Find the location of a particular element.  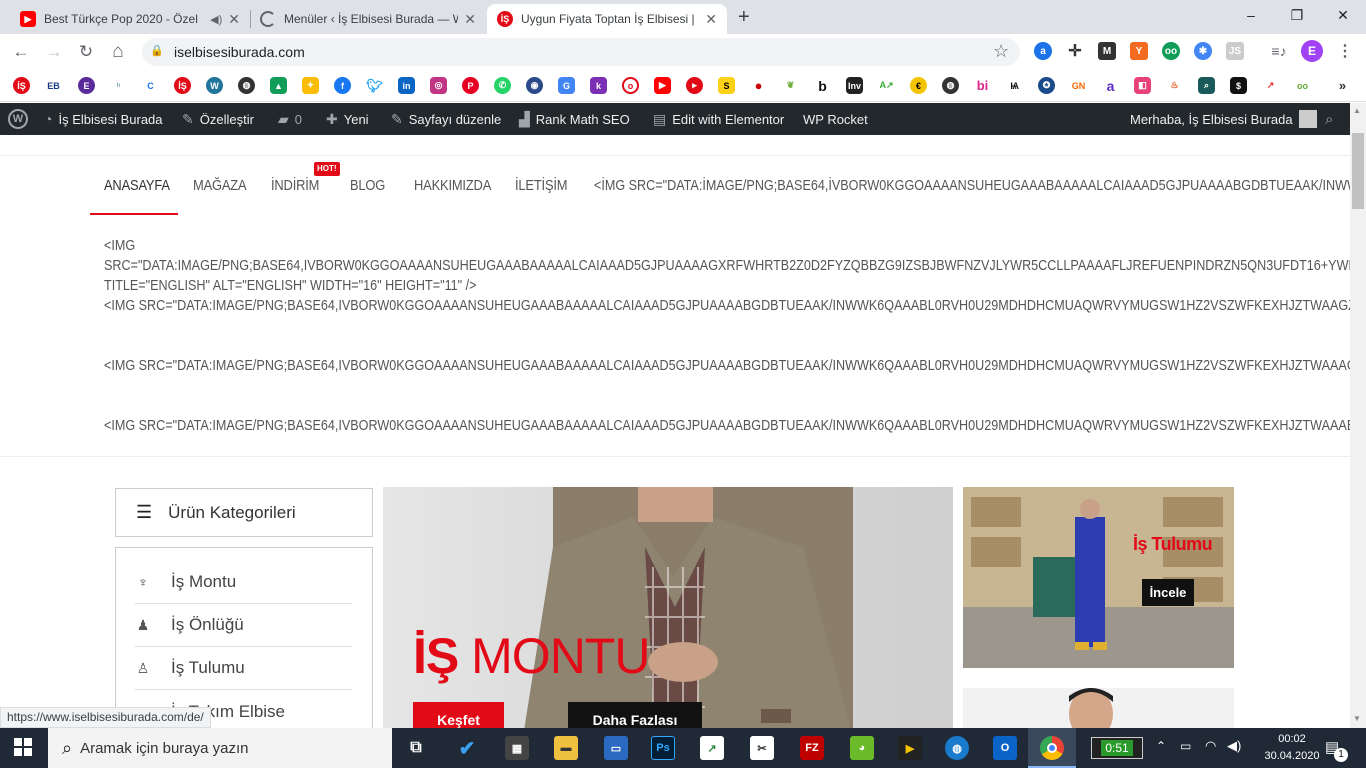

back-button: ← is located at coordinates (21, 52).